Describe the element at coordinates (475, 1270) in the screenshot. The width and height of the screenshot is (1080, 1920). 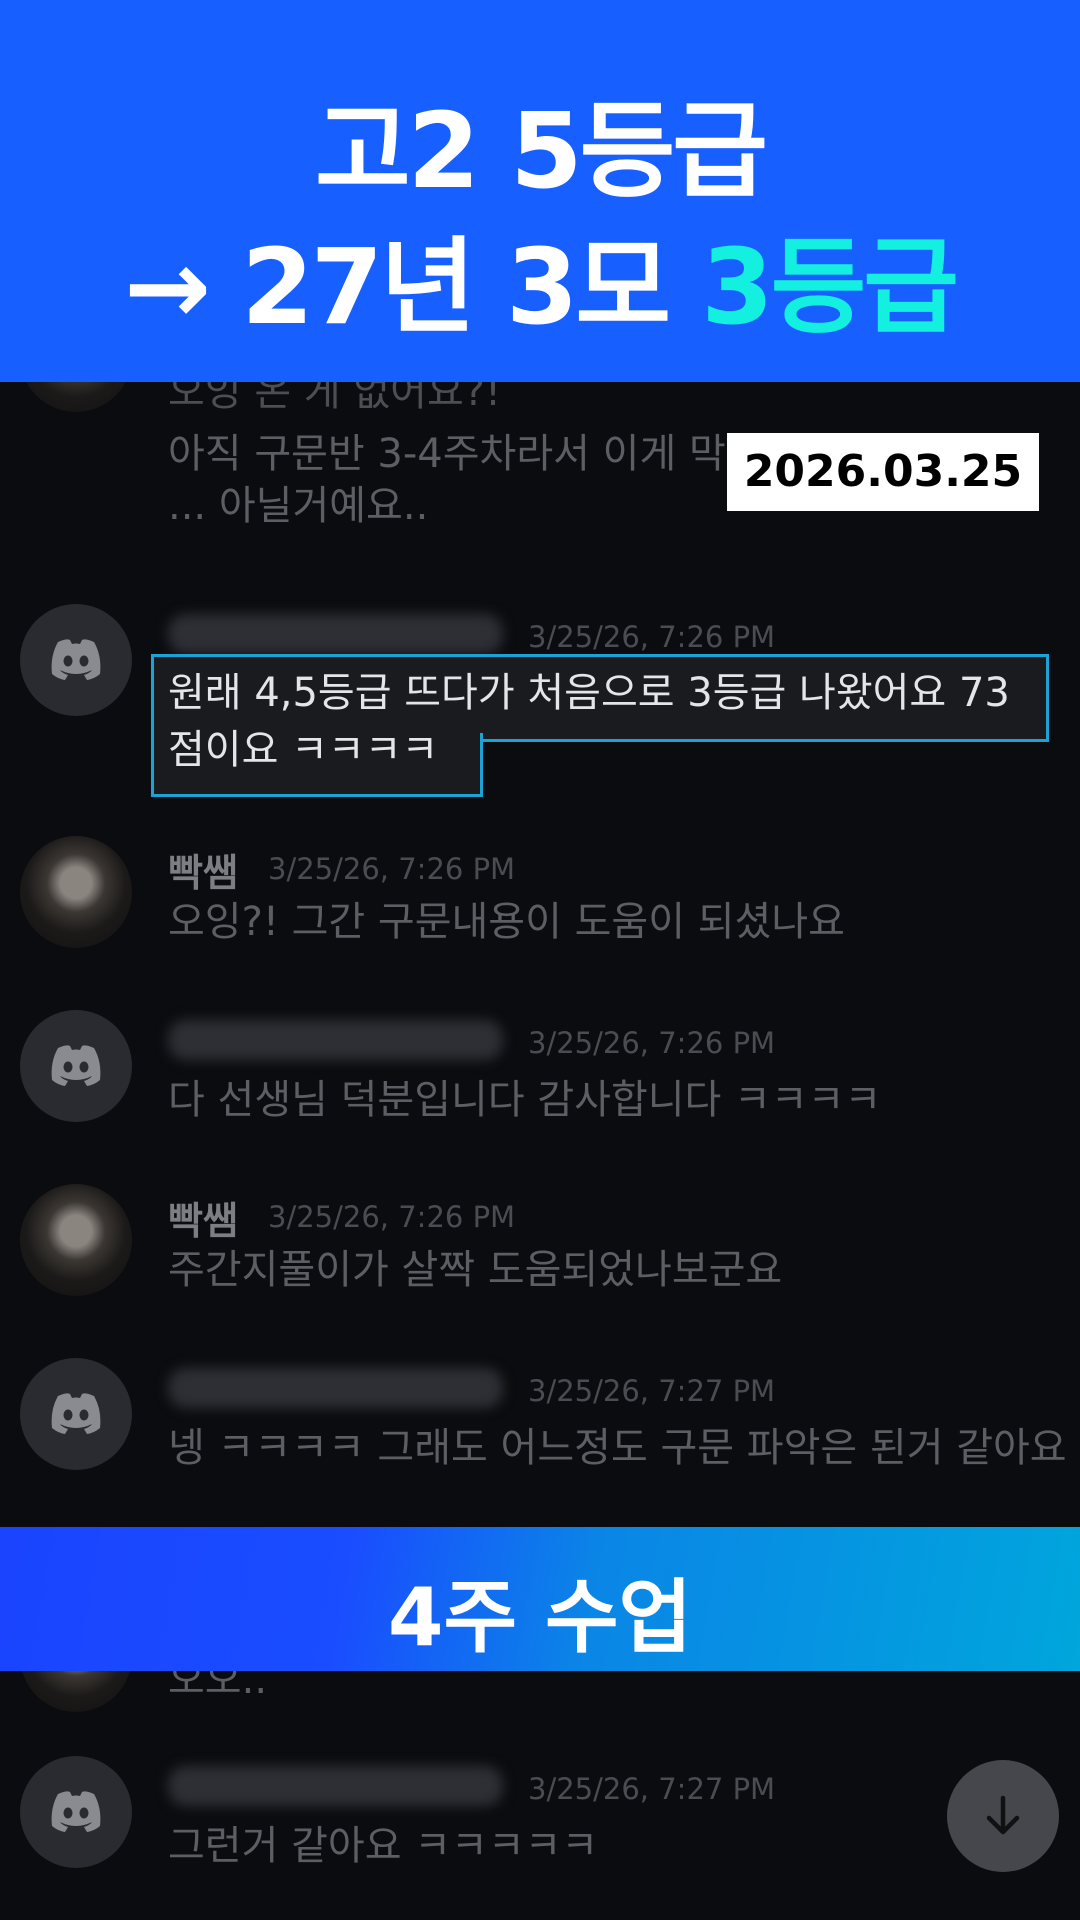
I see `message-text: 주간지풀이가 살짝 도움되었나보군요` at that location.